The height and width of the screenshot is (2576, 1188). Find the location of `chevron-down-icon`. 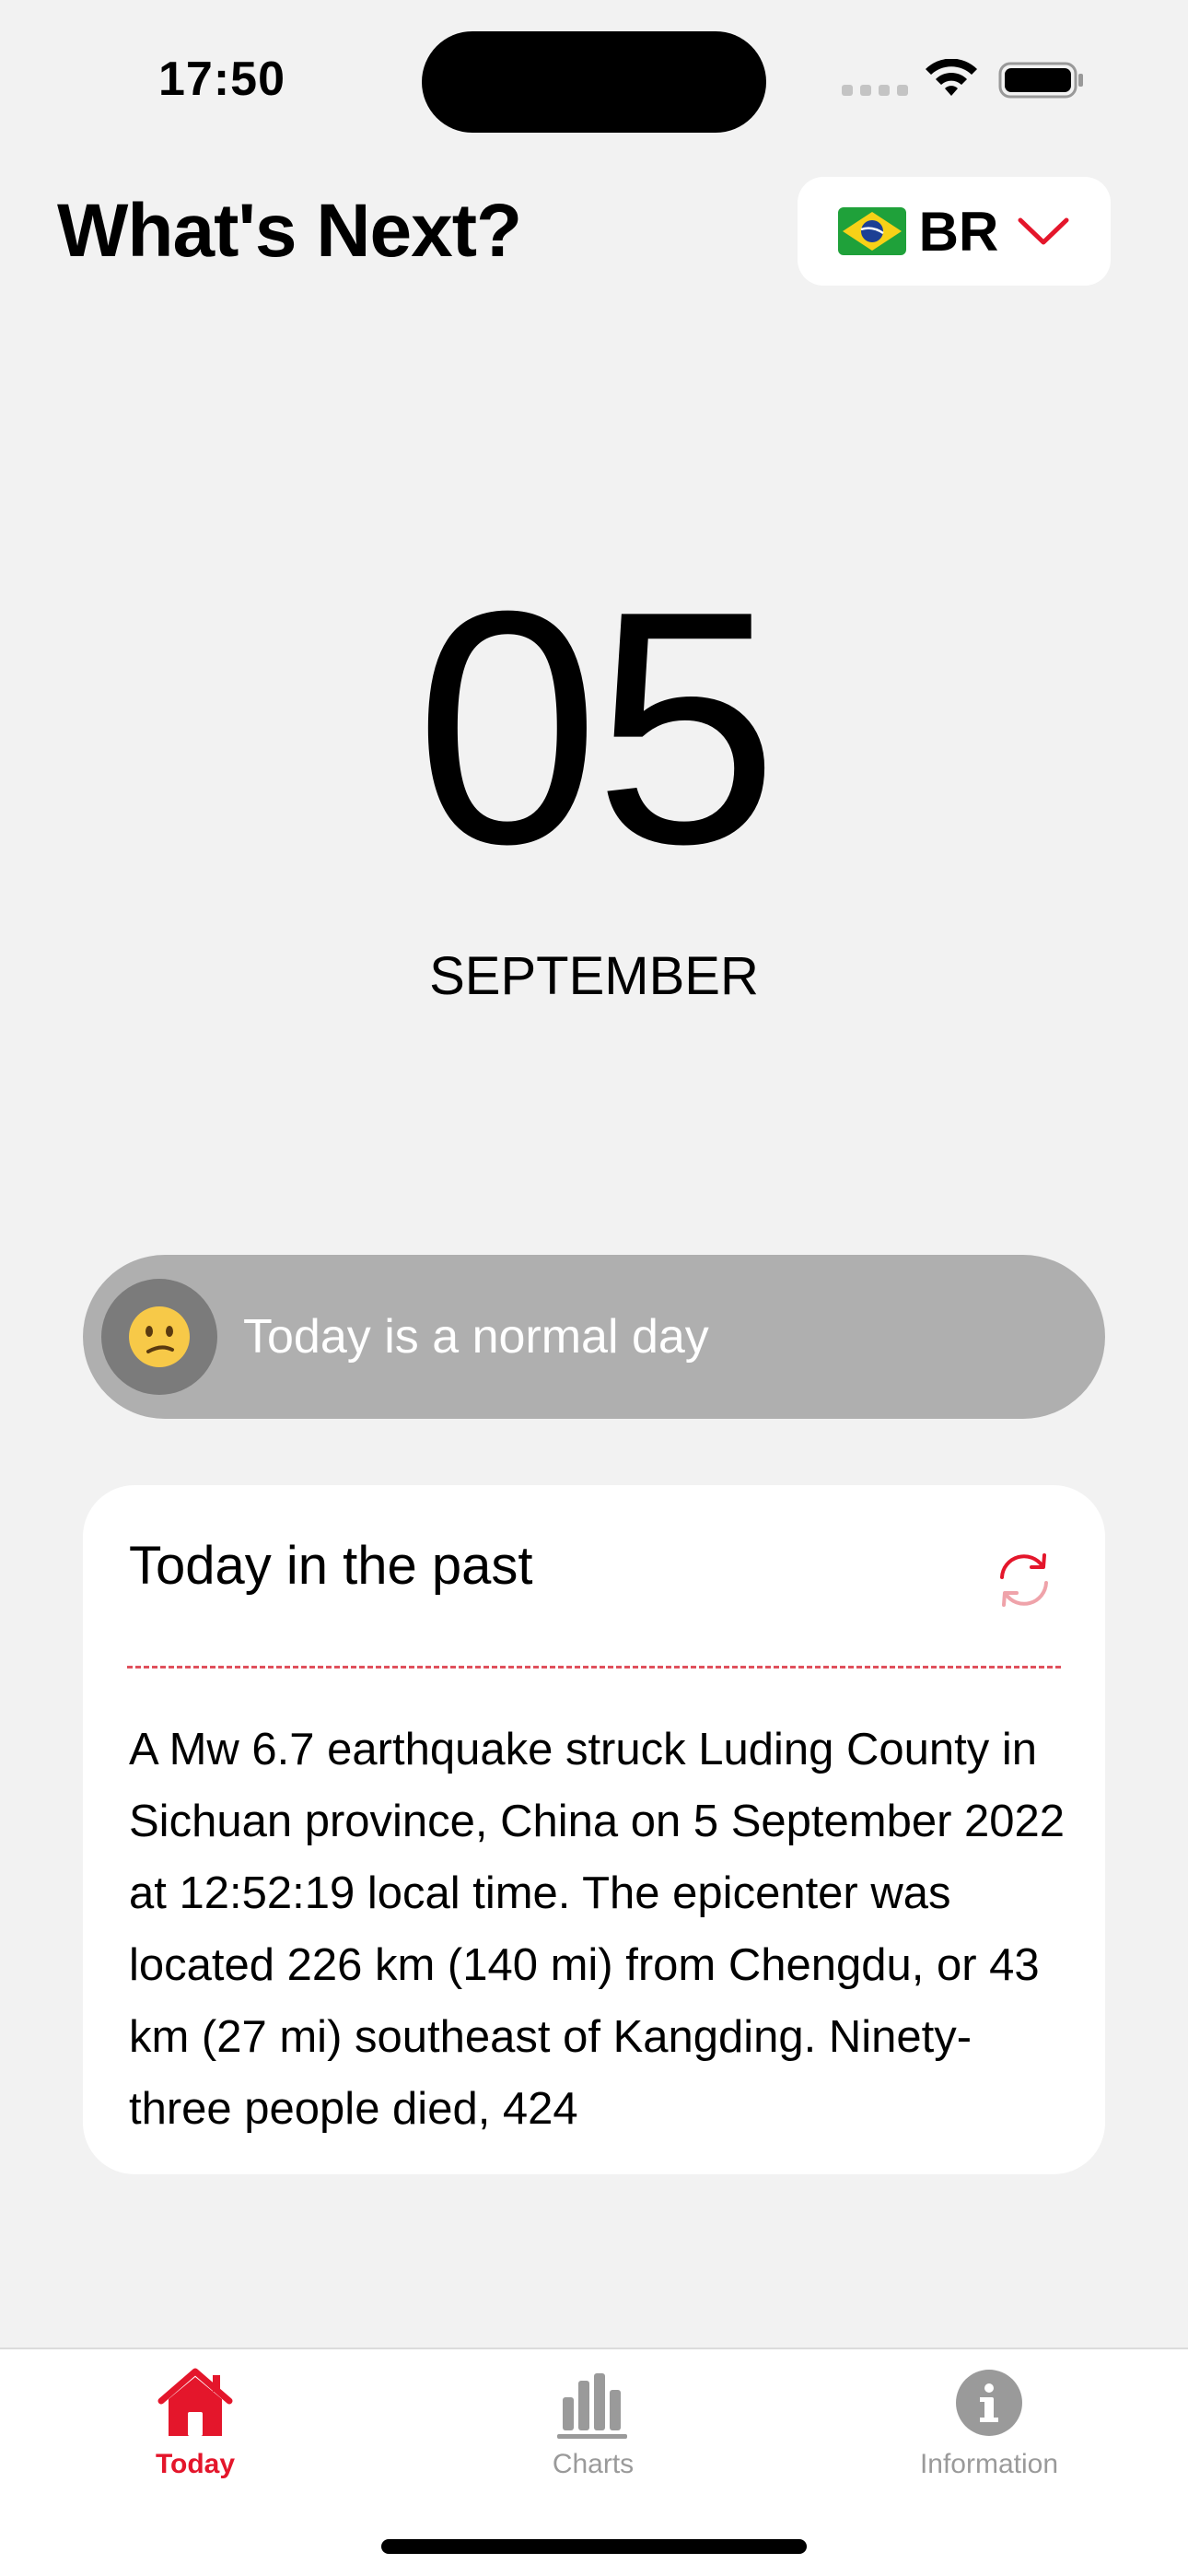

chevron-down-icon is located at coordinates (1043, 231).